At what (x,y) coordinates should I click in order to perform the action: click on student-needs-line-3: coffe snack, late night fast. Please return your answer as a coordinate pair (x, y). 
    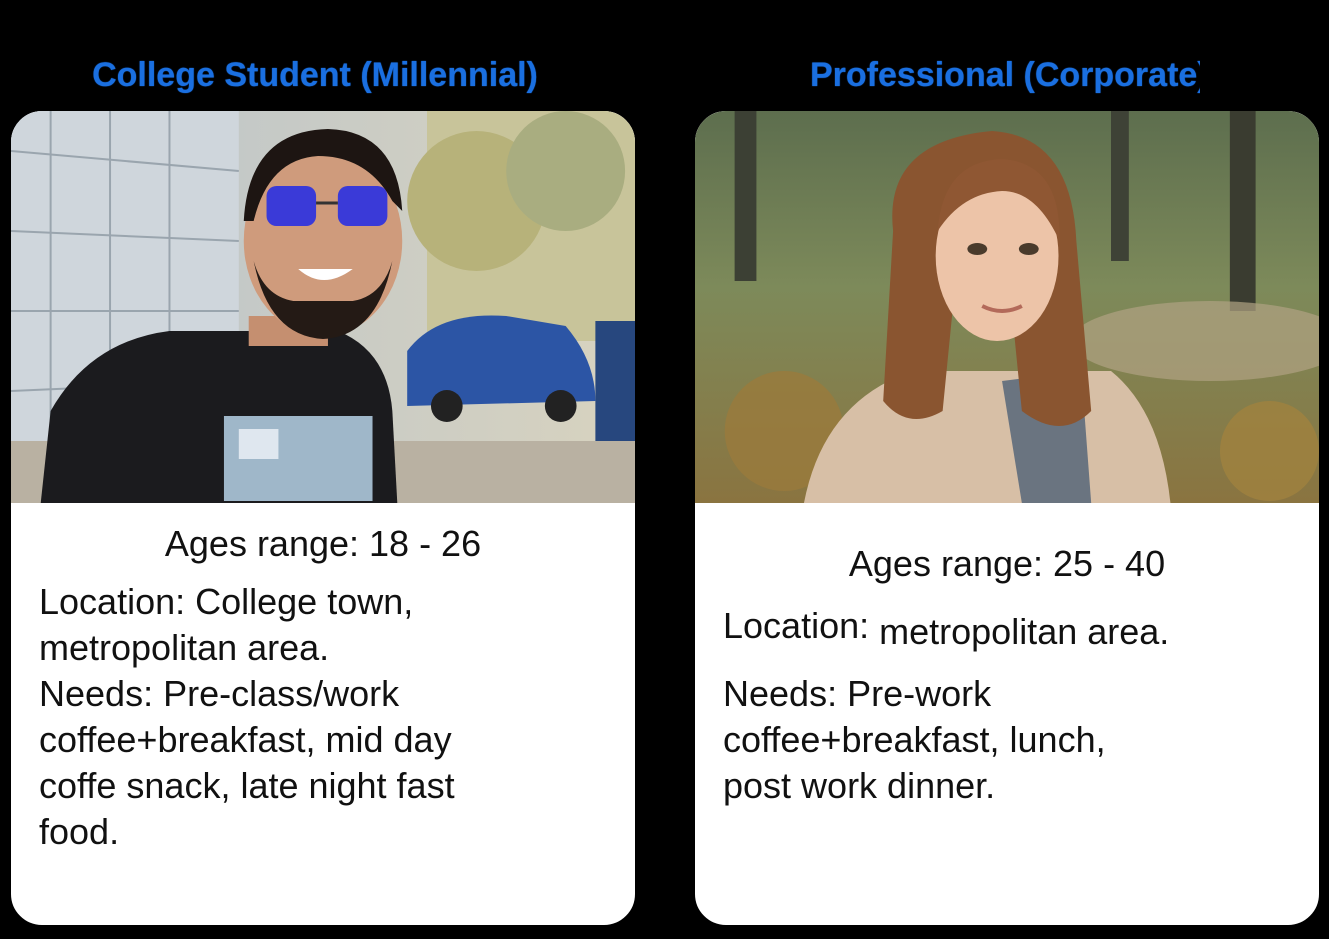
    Looking at the image, I should click on (247, 785).